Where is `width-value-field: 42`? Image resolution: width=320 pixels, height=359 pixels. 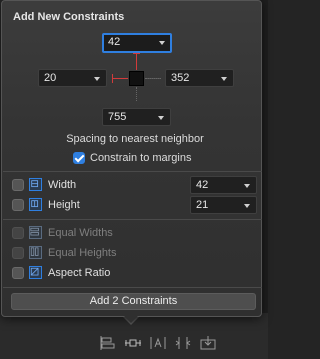
width-value-field: 42 is located at coordinates (223, 185).